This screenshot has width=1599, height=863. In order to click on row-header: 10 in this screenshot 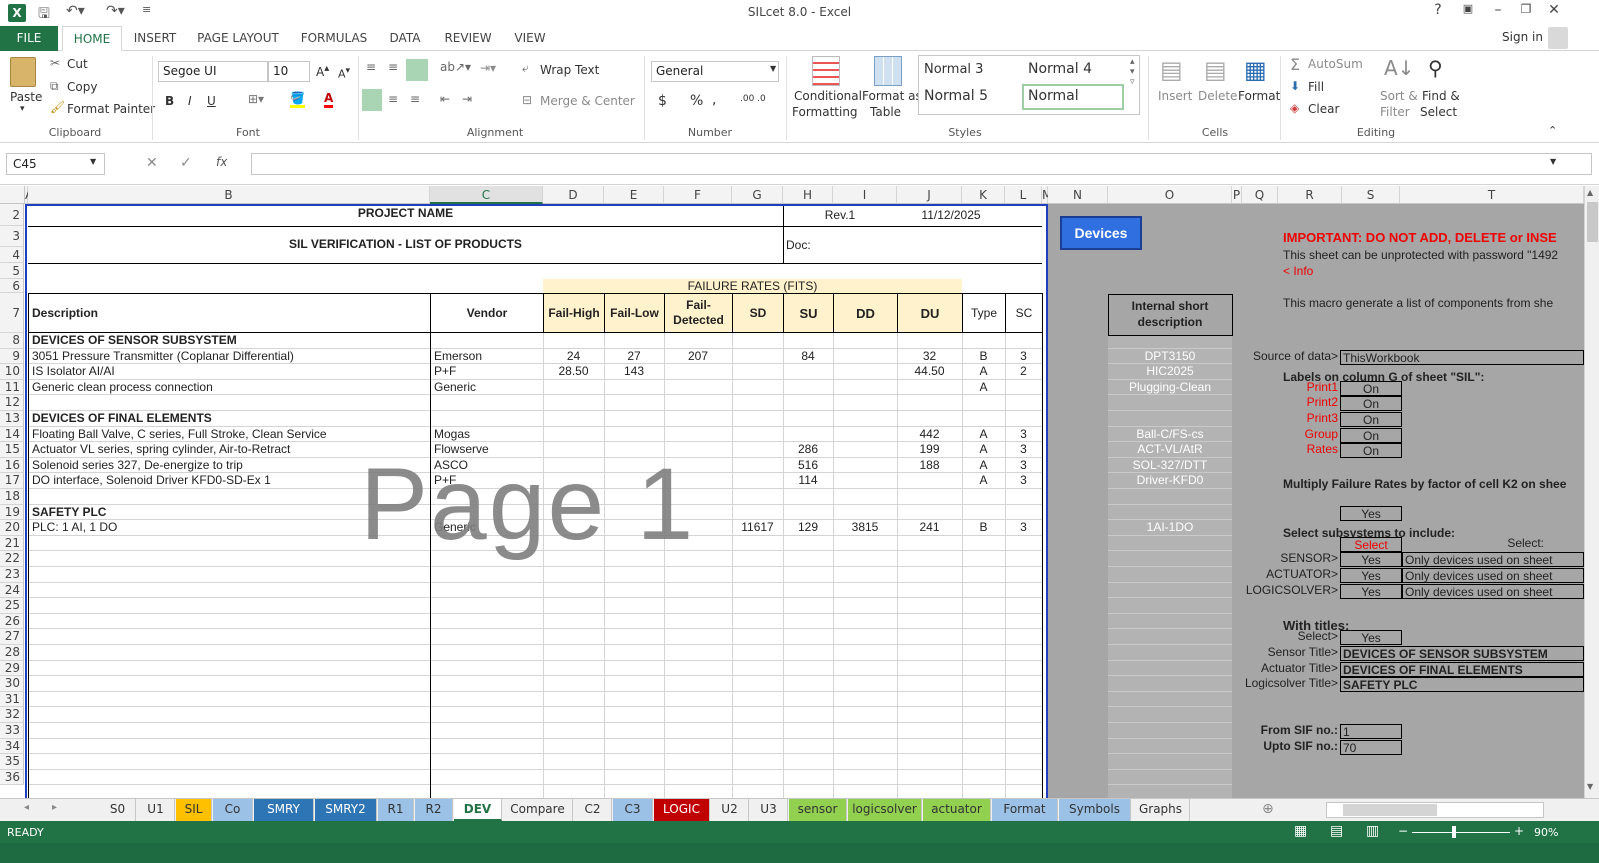, I will do `click(12, 372)`.